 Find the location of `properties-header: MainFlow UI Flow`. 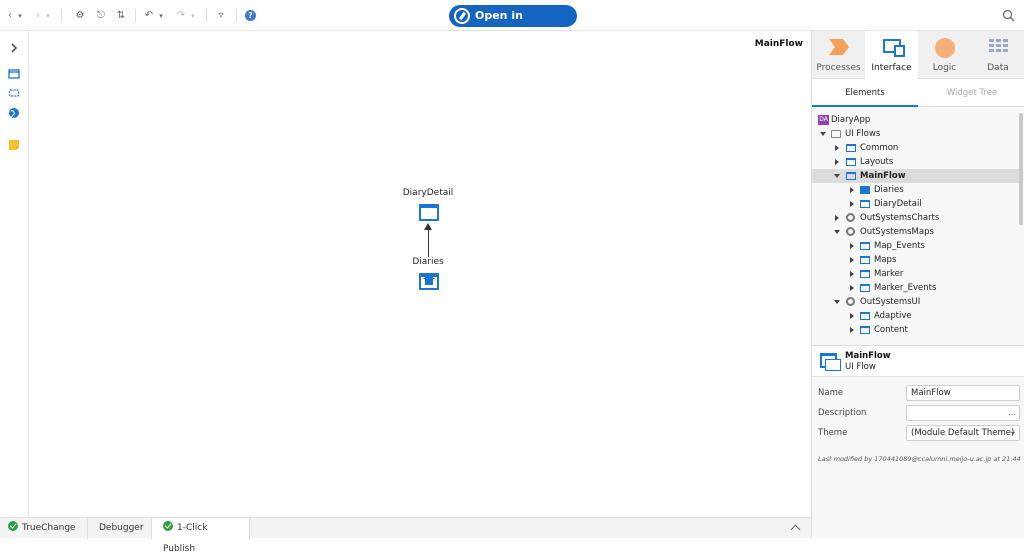

properties-header: MainFlow UI Flow is located at coordinates (918, 361).